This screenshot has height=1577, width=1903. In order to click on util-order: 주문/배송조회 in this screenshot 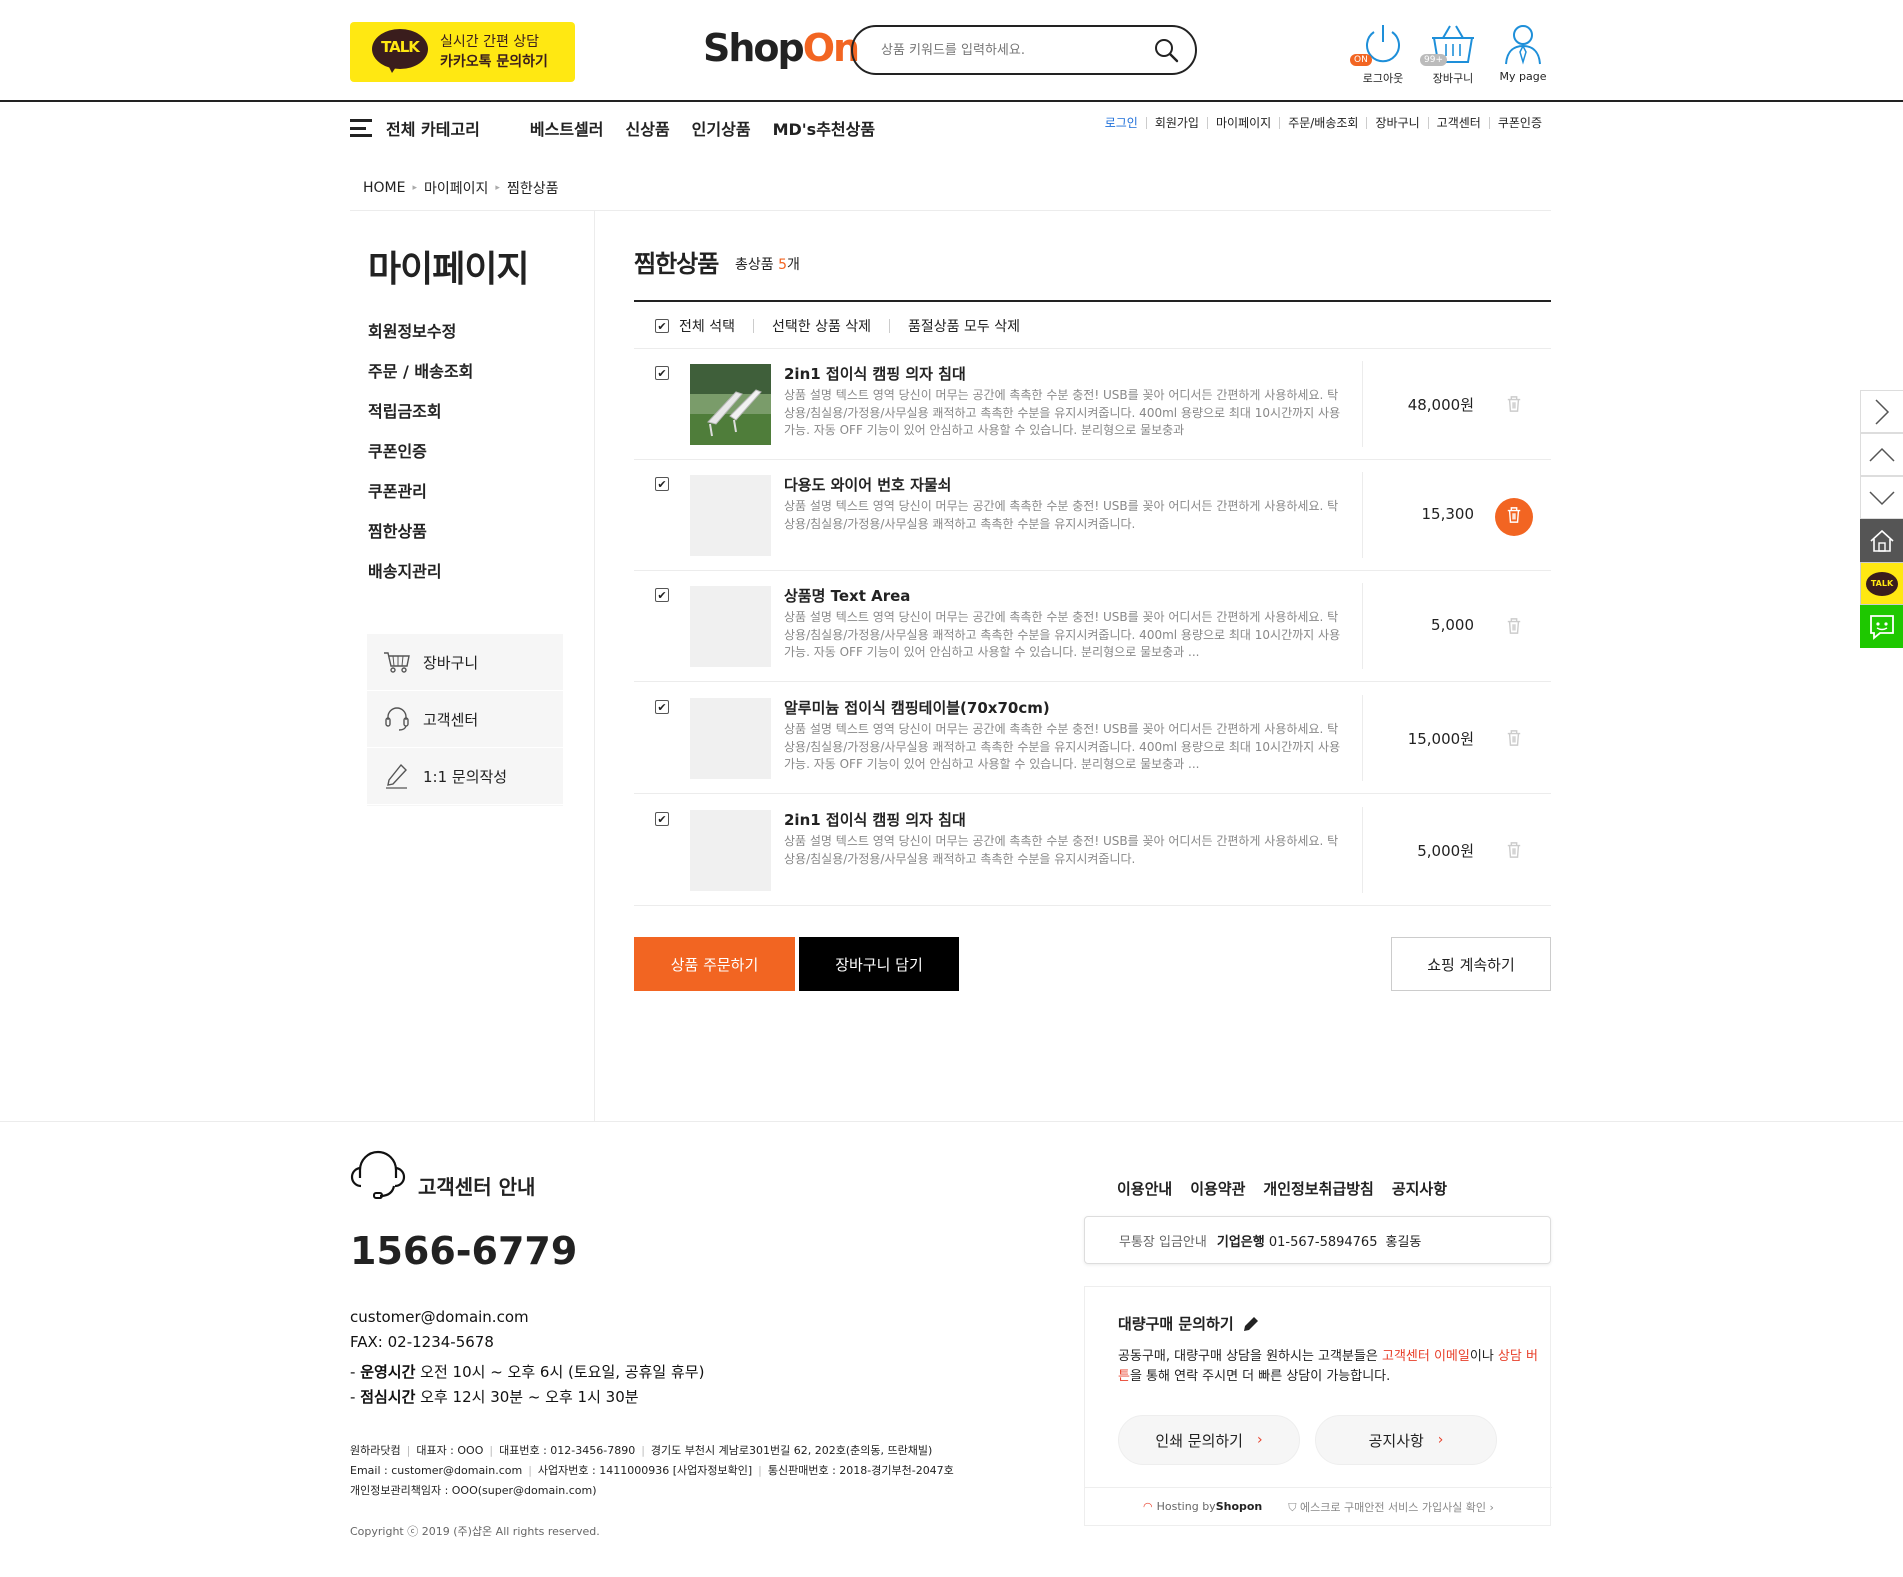, I will do `click(1322, 123)`.